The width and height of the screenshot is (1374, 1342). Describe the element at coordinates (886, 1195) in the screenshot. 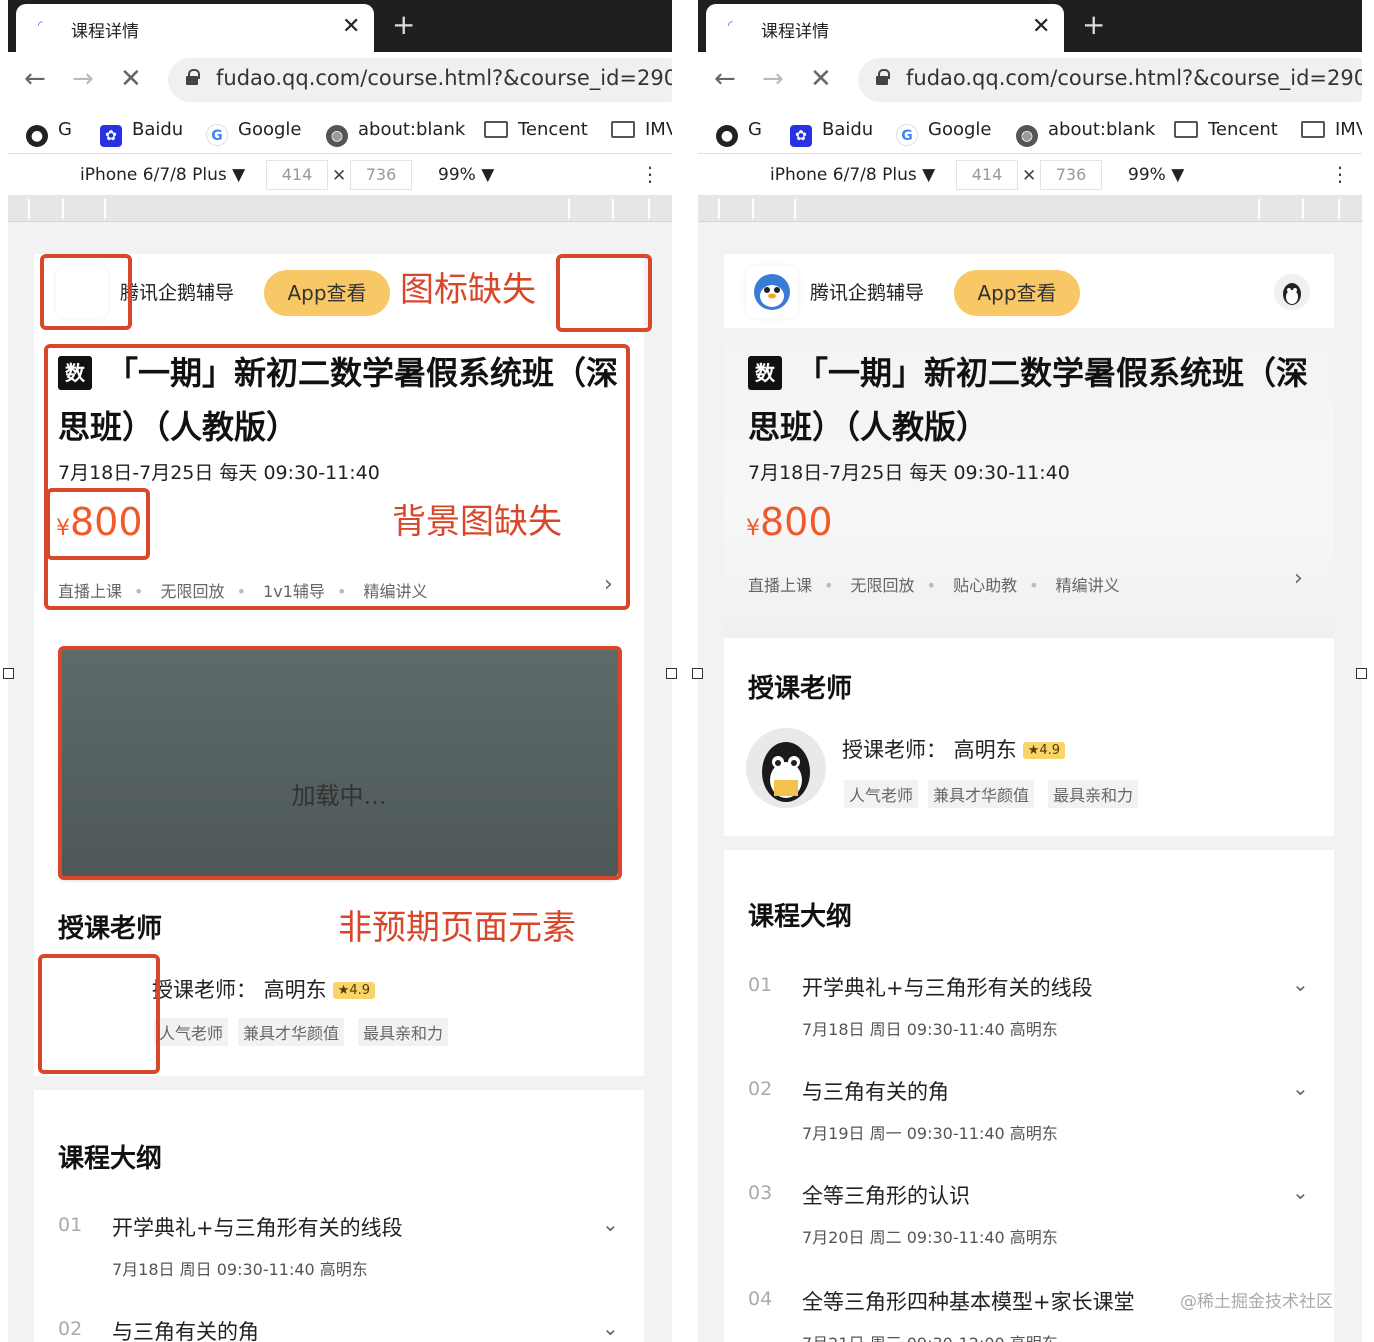

I see `outline-title: 全等三角形的认识` at that location.